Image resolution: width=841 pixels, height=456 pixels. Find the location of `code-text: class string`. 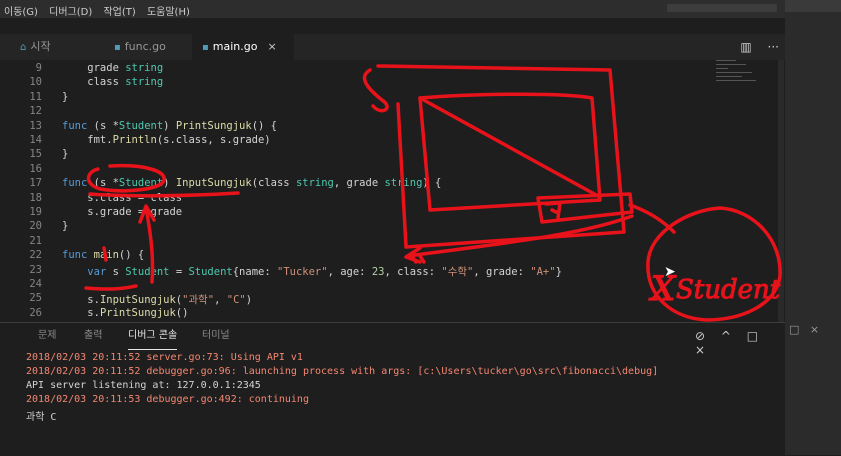

code-text: class string is located at coordinates (112, 82).